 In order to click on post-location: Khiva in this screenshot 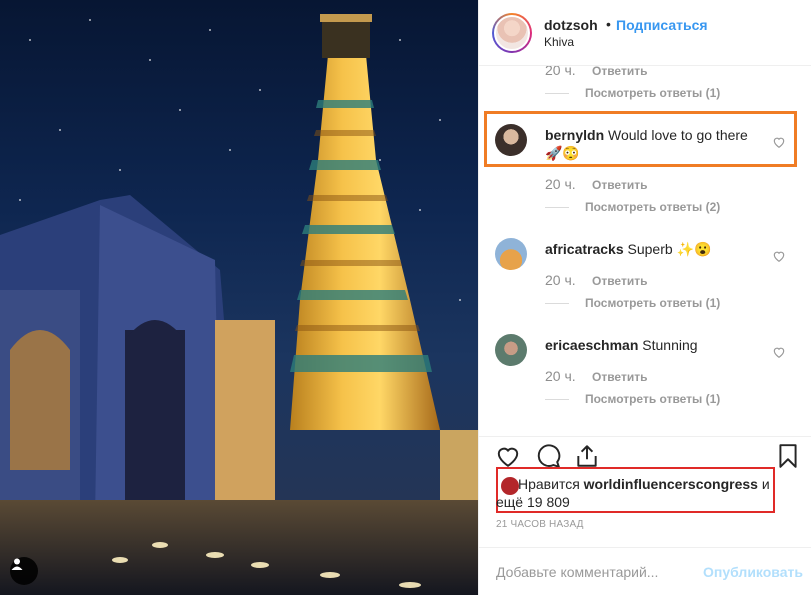, I will do `click(559, 42)`.